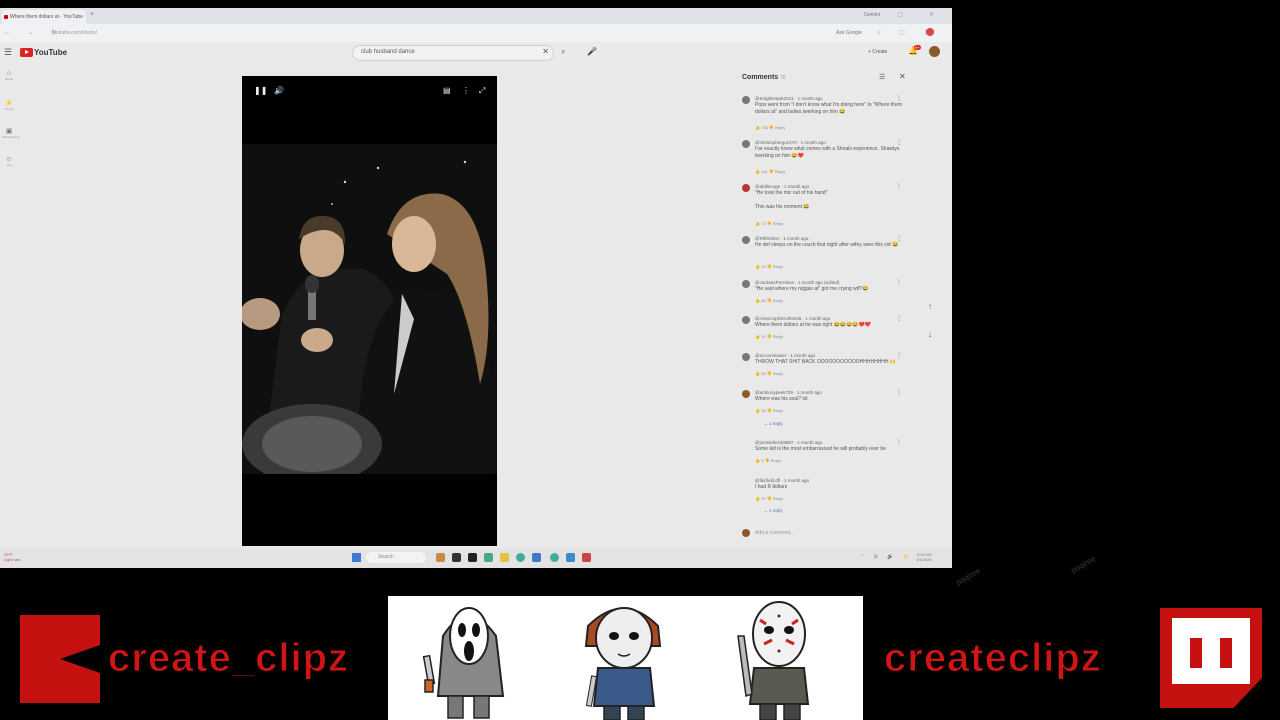  Describe the element at coordinates (782, 186) in the screenshot. I see `comment-user: @ahillenoge · 1 month ago` at that location.